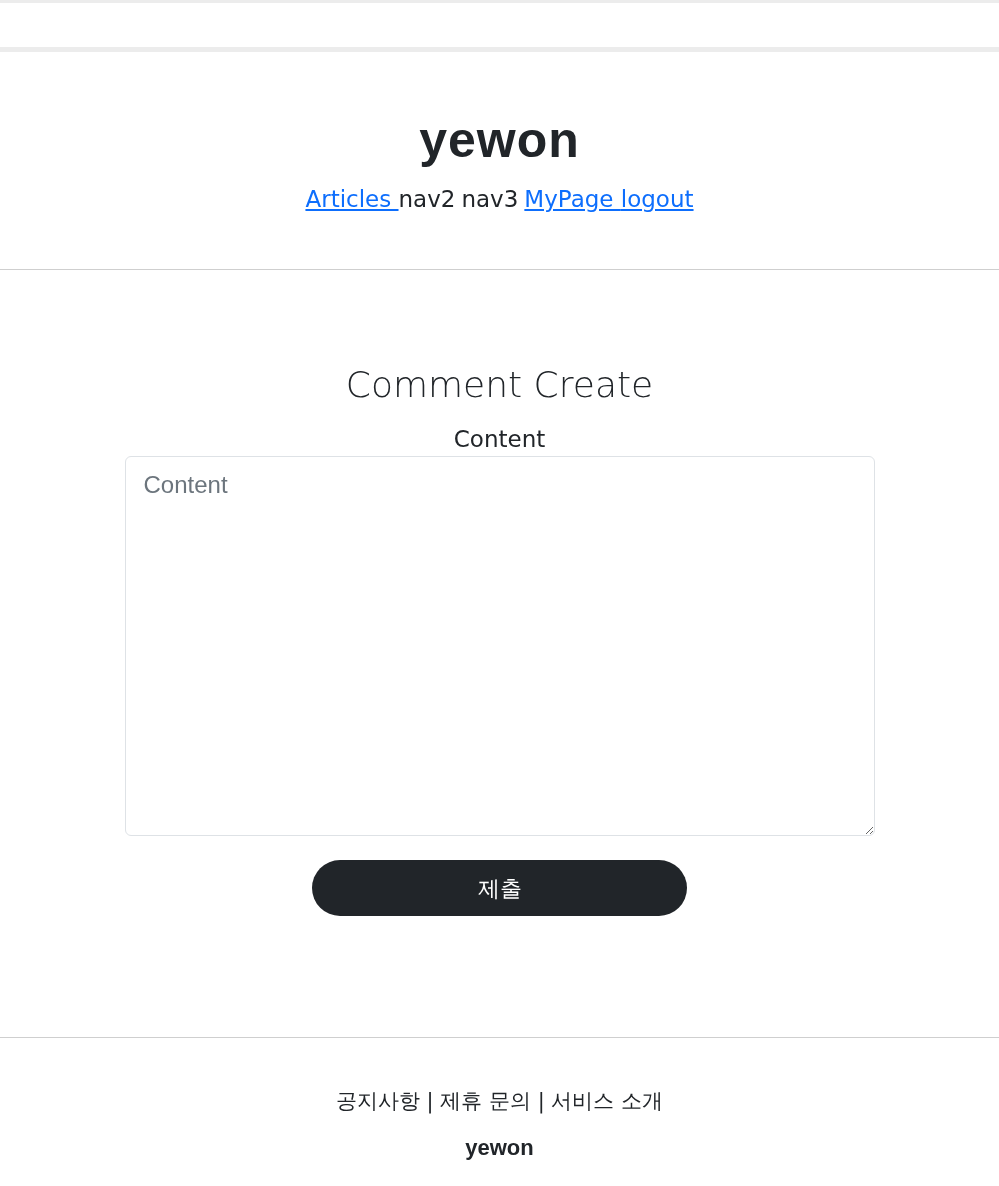 This screenshot has width=999, height=1186. What do you see at coordinates (499, 439) in the screenshot?
I see `field-label: Content` at bounding box center [499, 439].